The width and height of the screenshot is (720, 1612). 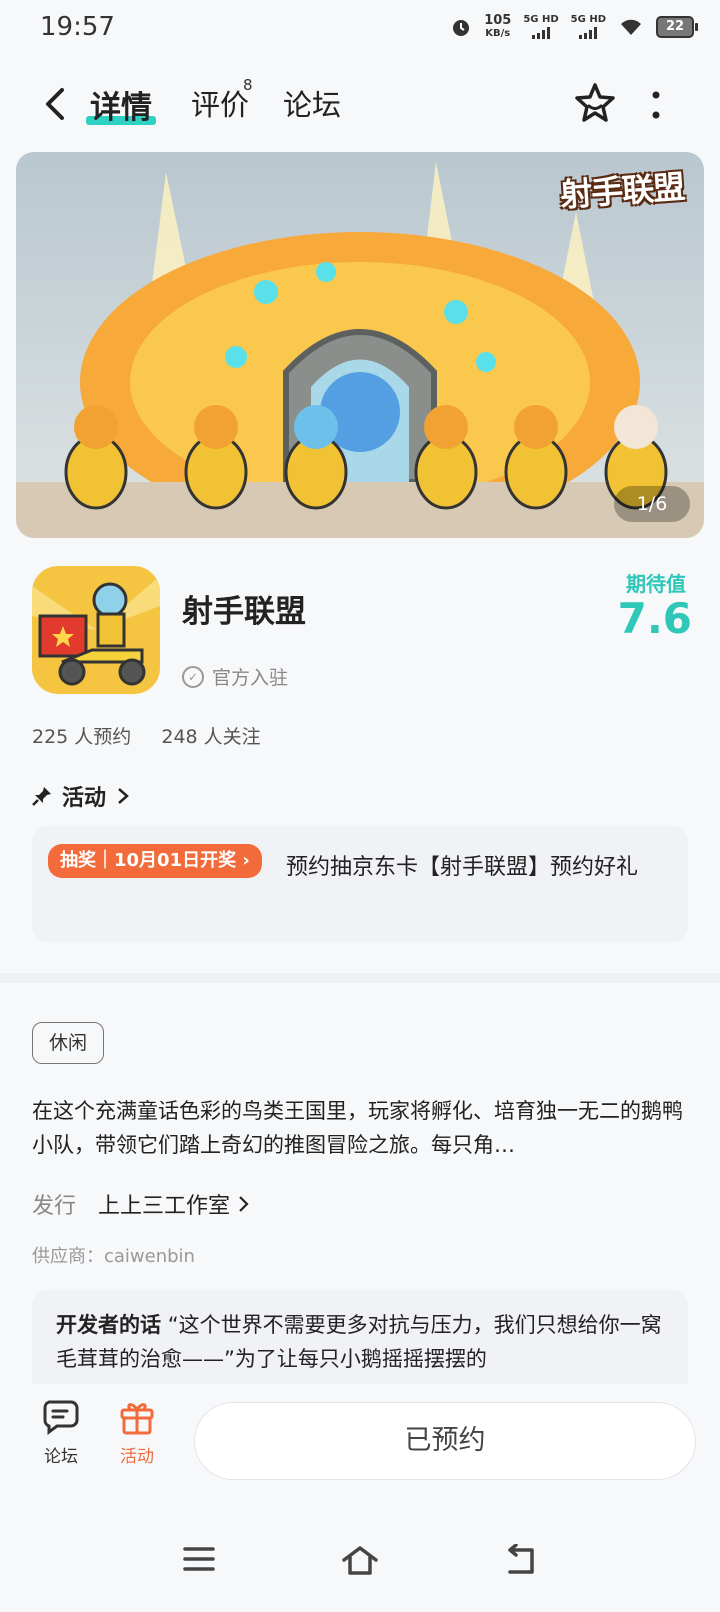 I want to click on status-icons: 105 KB/s 5G HD 5G HD 22, so click(x=574, y=26).